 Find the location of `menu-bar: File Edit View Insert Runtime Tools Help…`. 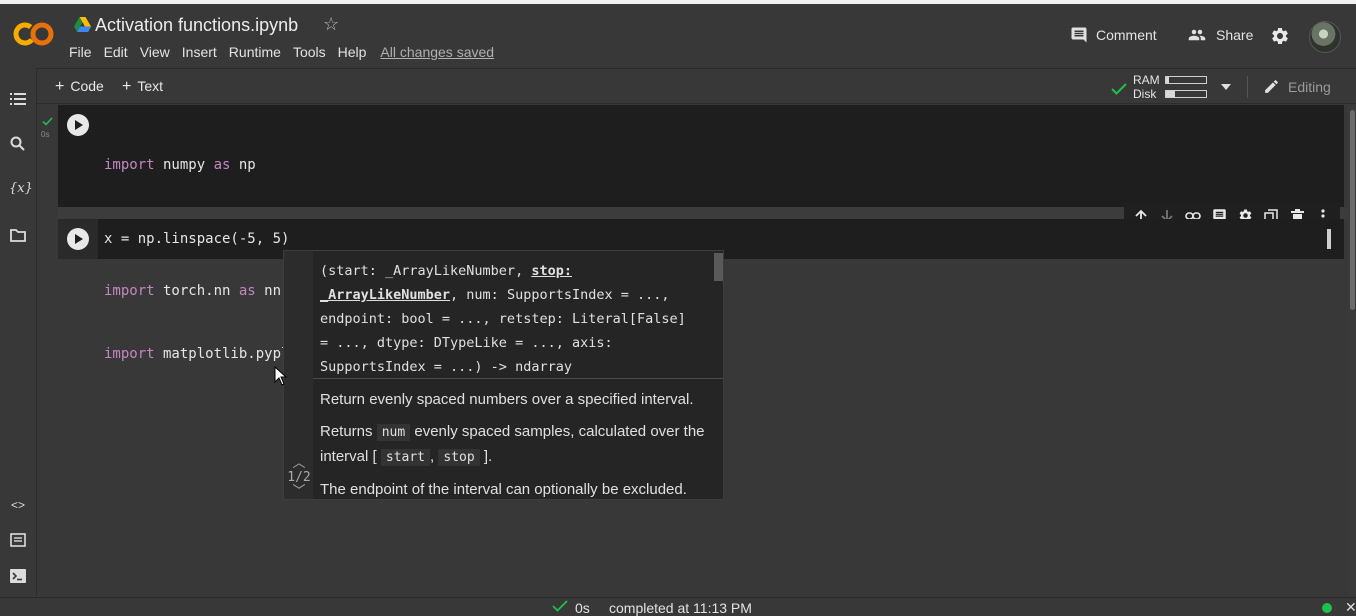

menu-bar: File Edit View Insert Runtime Tools Help… is located at coordinates (287, 52).